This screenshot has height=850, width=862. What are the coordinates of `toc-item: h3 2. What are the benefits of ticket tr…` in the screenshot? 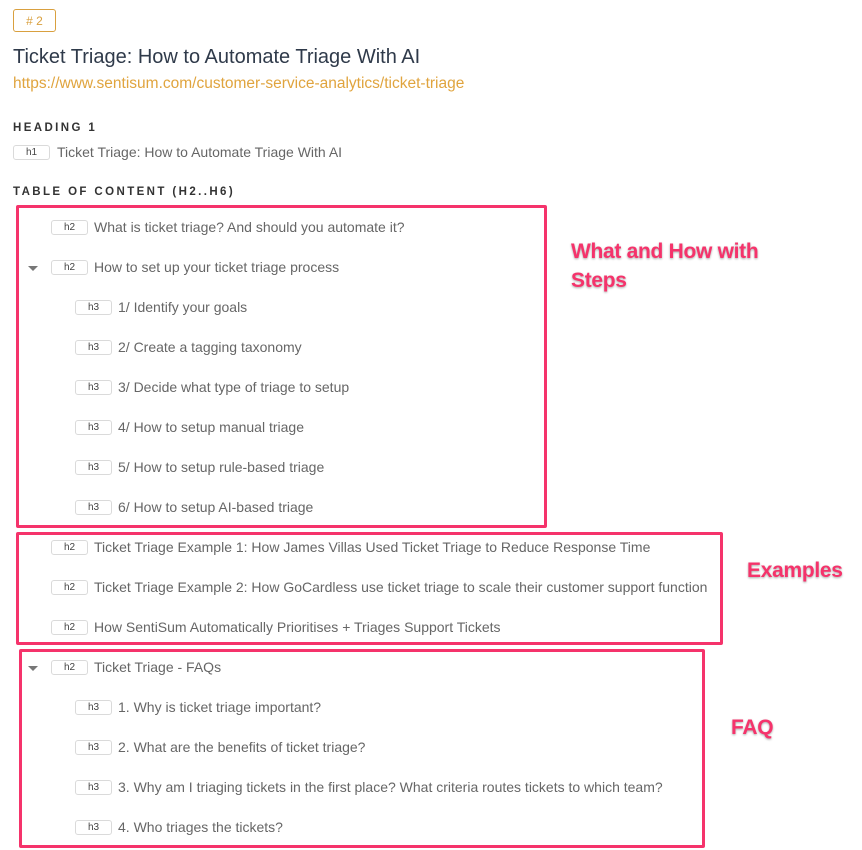 It's located at (220, 747).